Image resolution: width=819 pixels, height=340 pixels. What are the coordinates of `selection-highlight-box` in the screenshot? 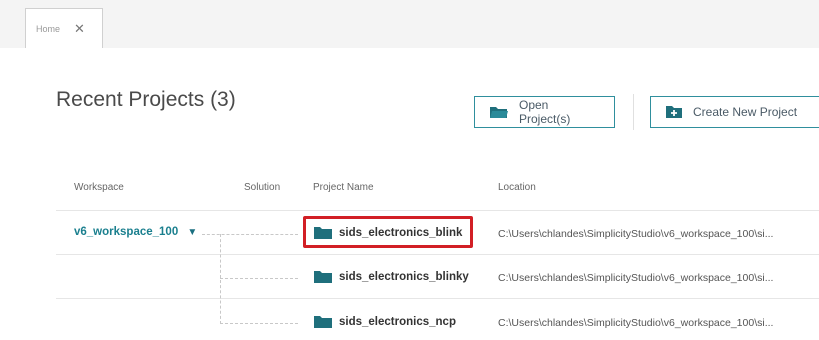 It's located at (388, 232).